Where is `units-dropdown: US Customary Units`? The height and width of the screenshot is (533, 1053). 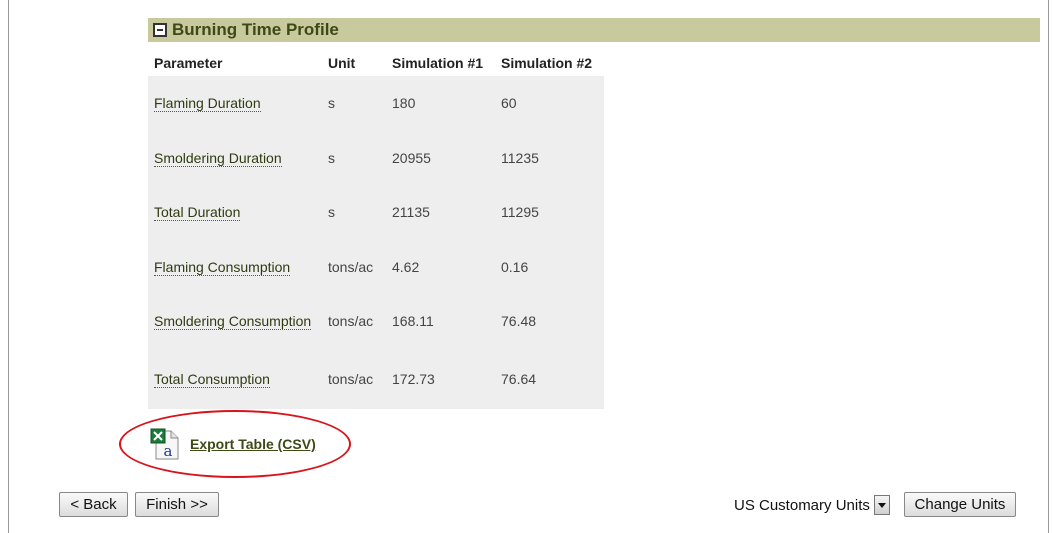
units-dropdown: US Customary Units is located at coordinates (812, 505).